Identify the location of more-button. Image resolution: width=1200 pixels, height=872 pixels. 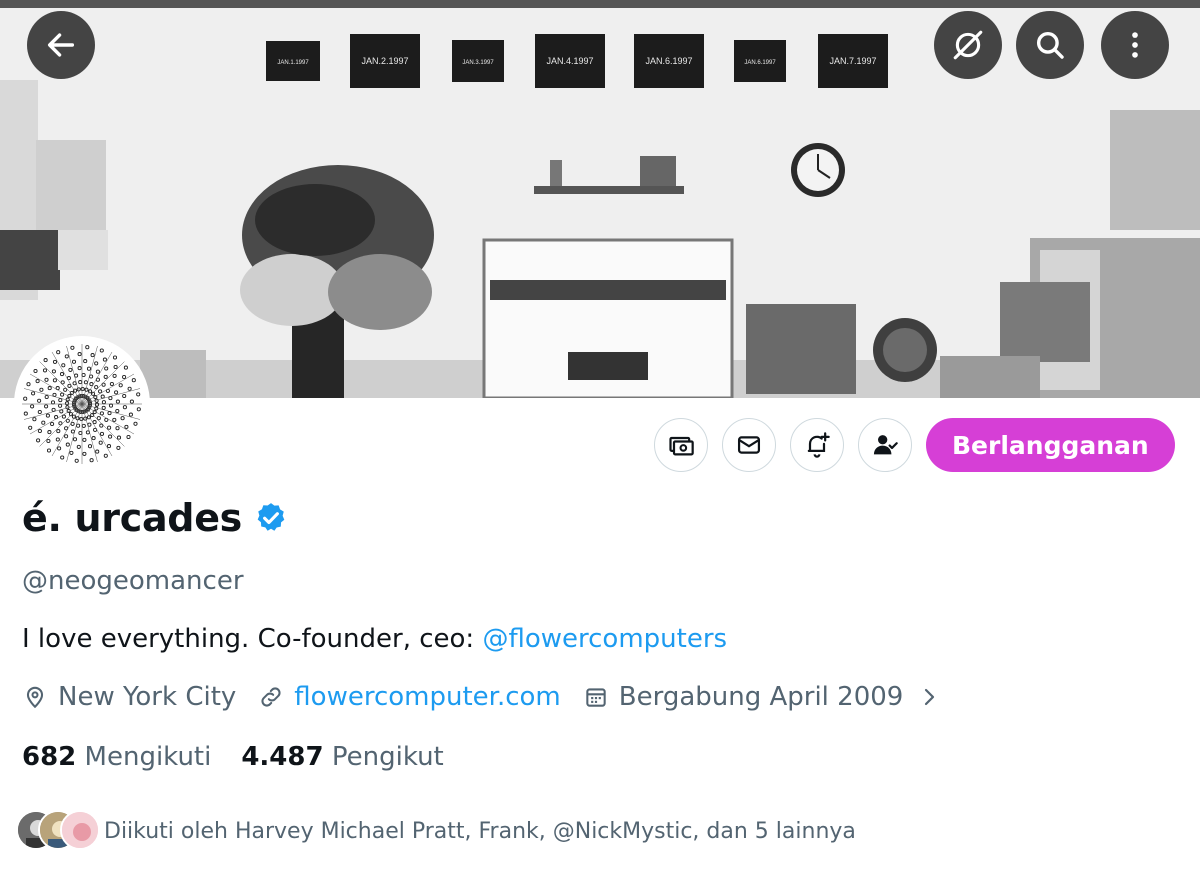
(1135, 45).